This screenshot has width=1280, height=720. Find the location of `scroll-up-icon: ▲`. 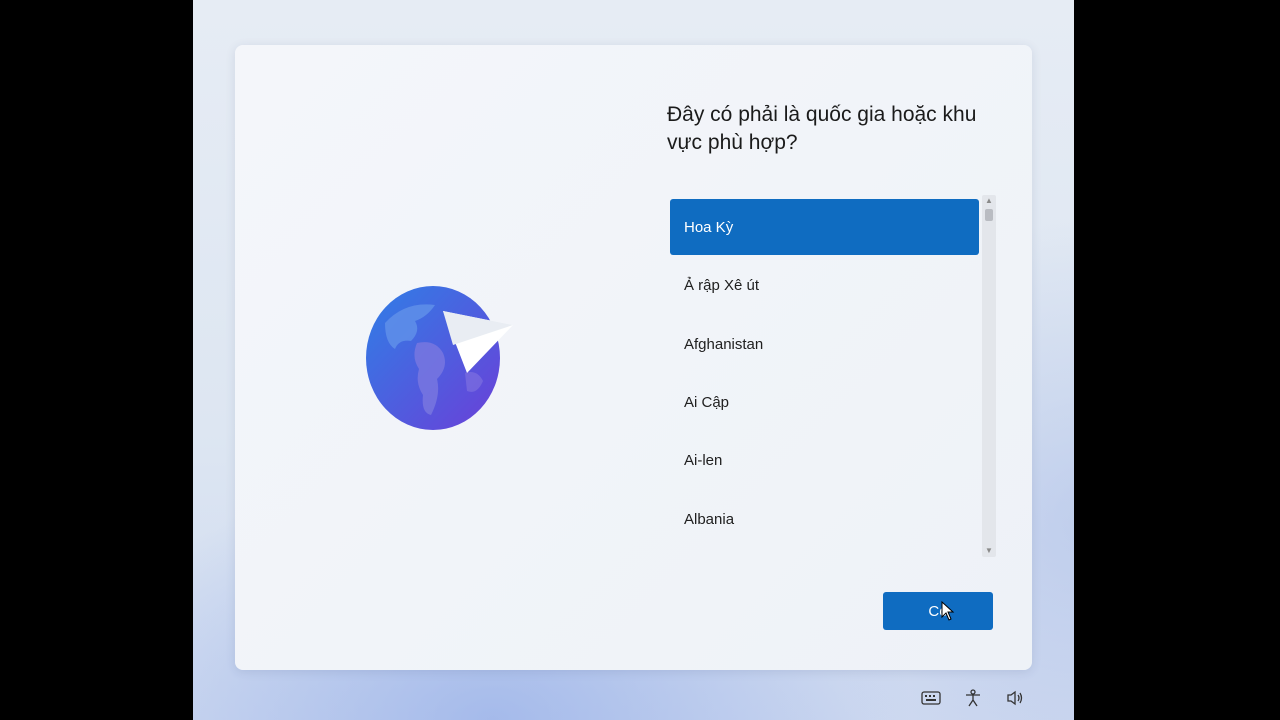

scroll-up-icon: ▲ is located at coordinates (989, 201).